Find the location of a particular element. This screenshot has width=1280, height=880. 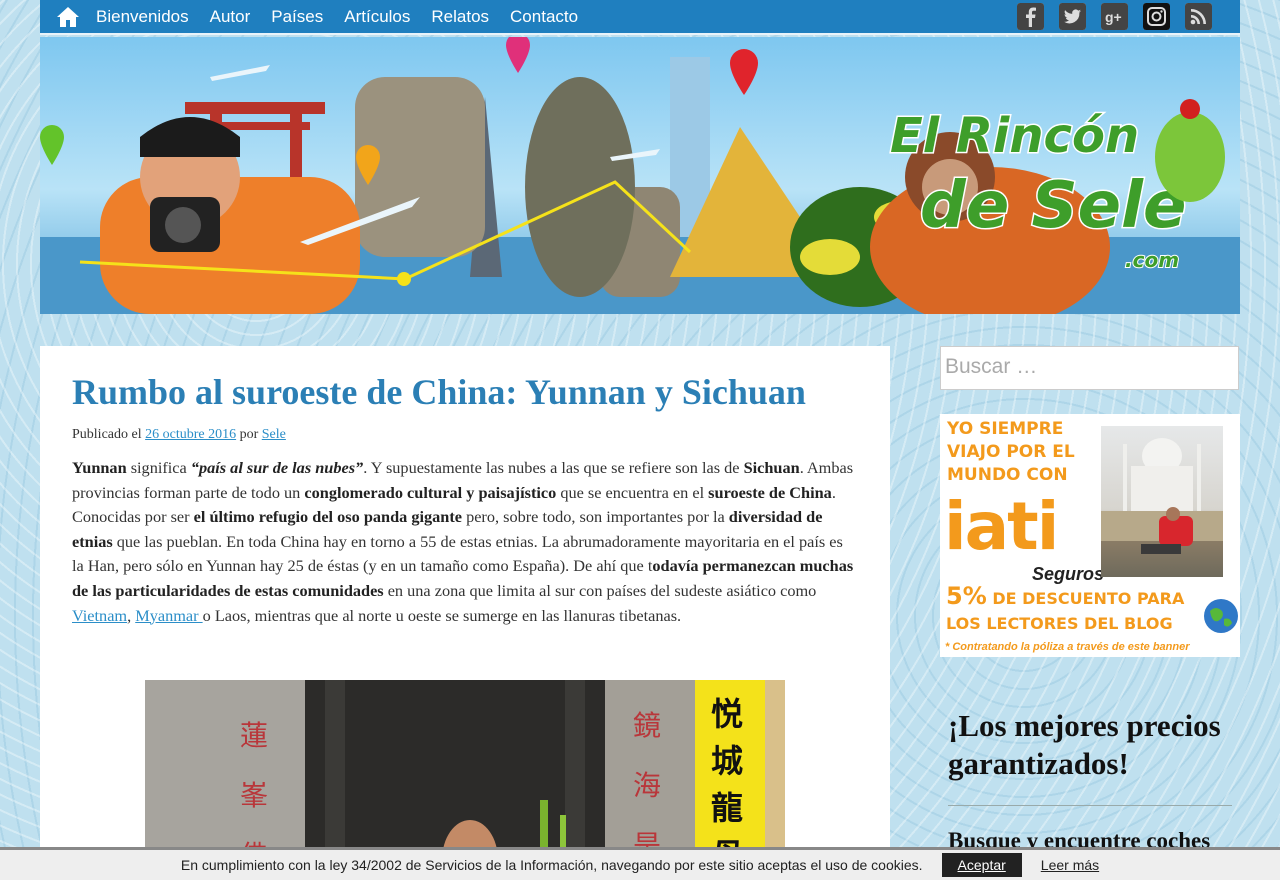

text: que se encuentra en el is located at coordinates (632, 492).